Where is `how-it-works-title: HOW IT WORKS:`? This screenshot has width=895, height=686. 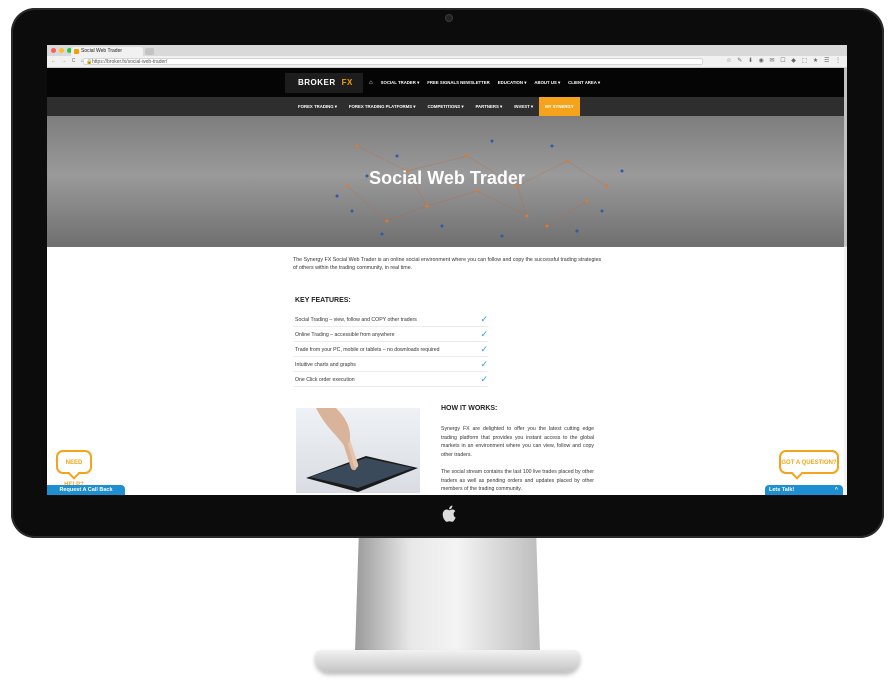
how-it-works-title: HOW IT WORKS: is located at coordinates (469, 408).